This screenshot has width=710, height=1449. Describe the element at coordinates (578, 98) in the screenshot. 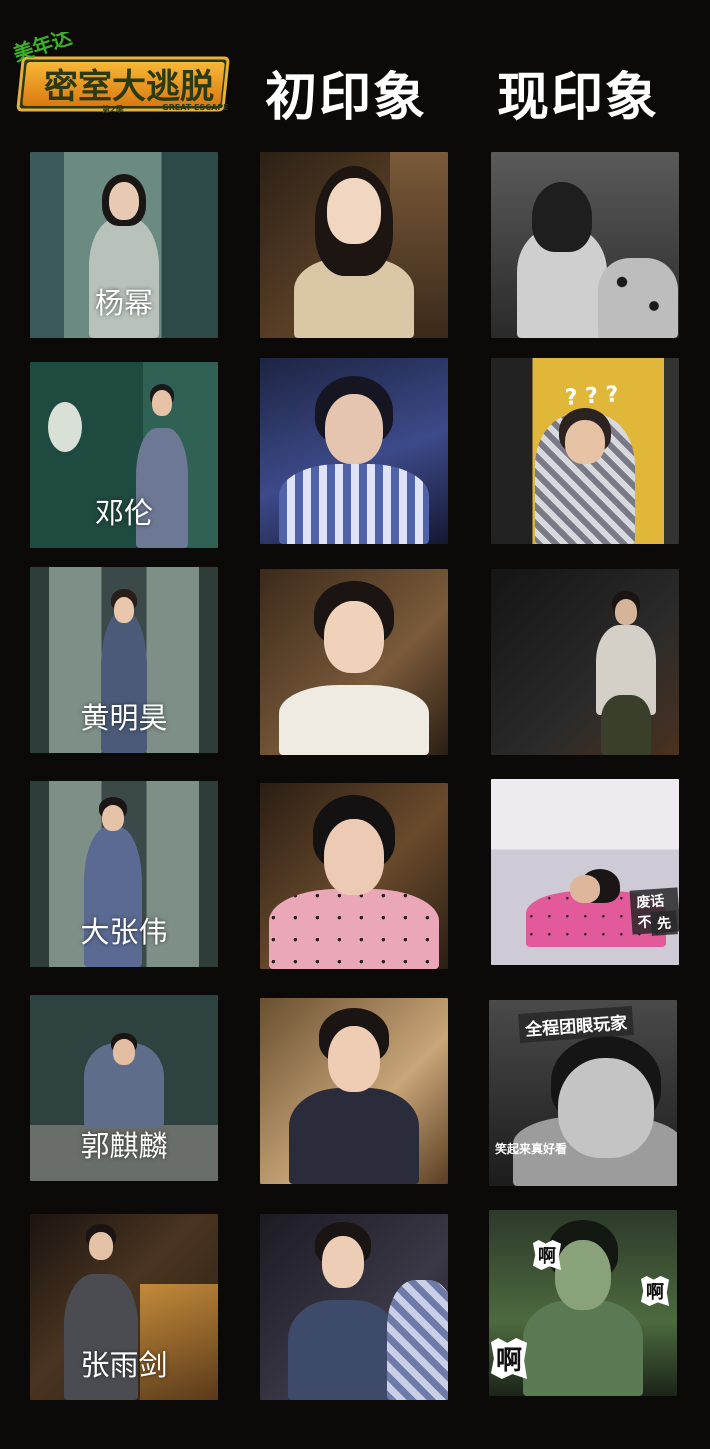

I see `current-impression-heading: 现印象` at that location.